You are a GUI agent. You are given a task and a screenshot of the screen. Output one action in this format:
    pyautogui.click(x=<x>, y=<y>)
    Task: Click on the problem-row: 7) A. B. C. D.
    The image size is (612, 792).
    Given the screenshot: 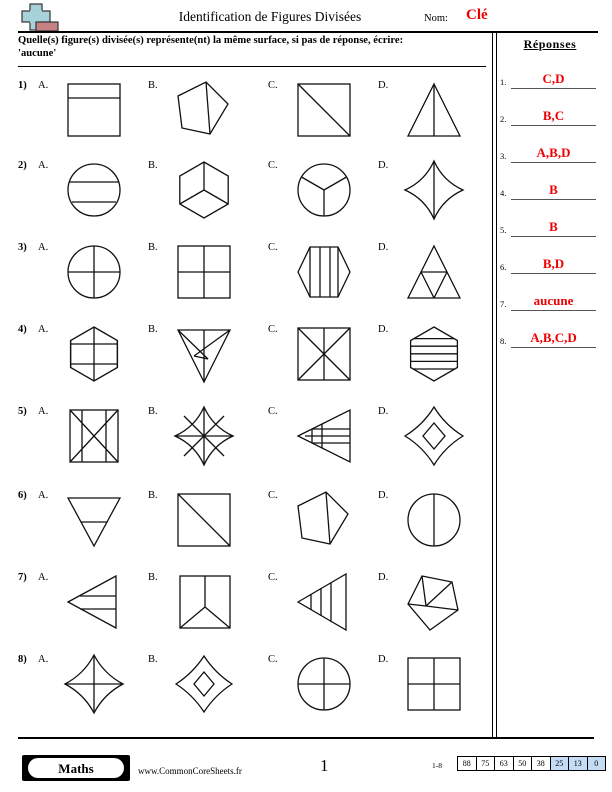 What is the action you would take?
    pyautogui.click(x=253, y=606)
    